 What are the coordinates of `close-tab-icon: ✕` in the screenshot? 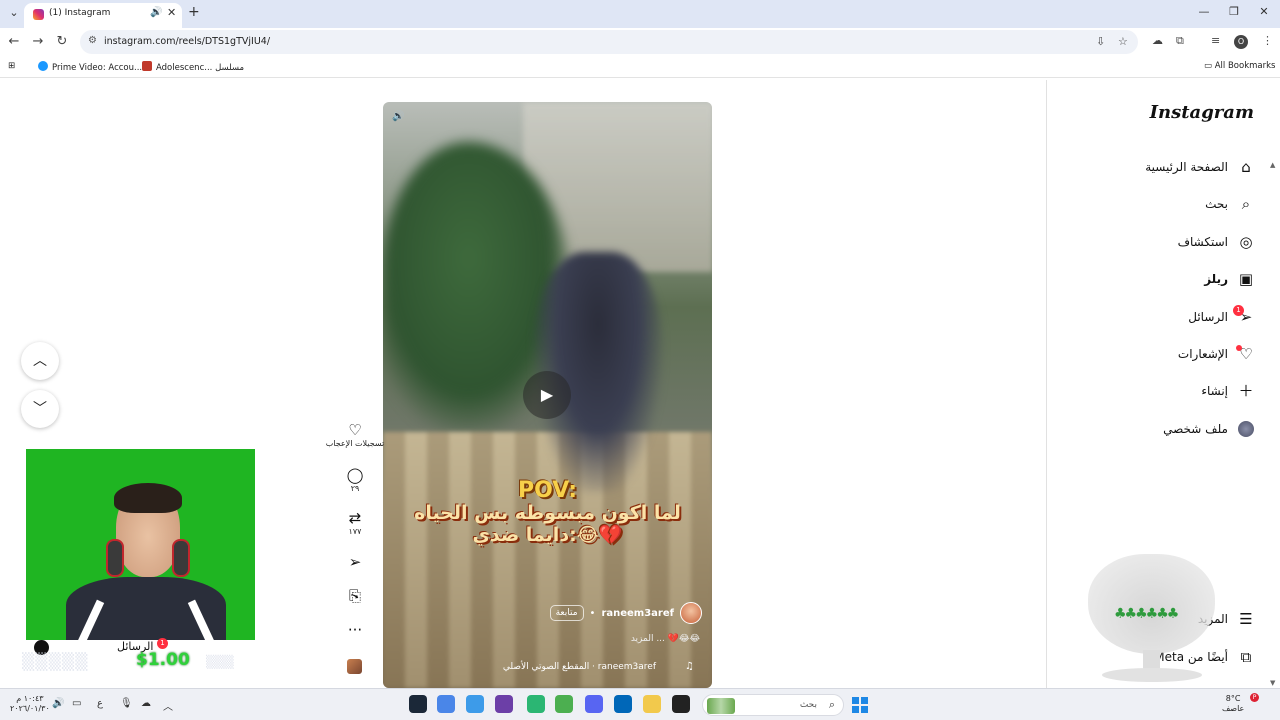 It's located at (171, 12).